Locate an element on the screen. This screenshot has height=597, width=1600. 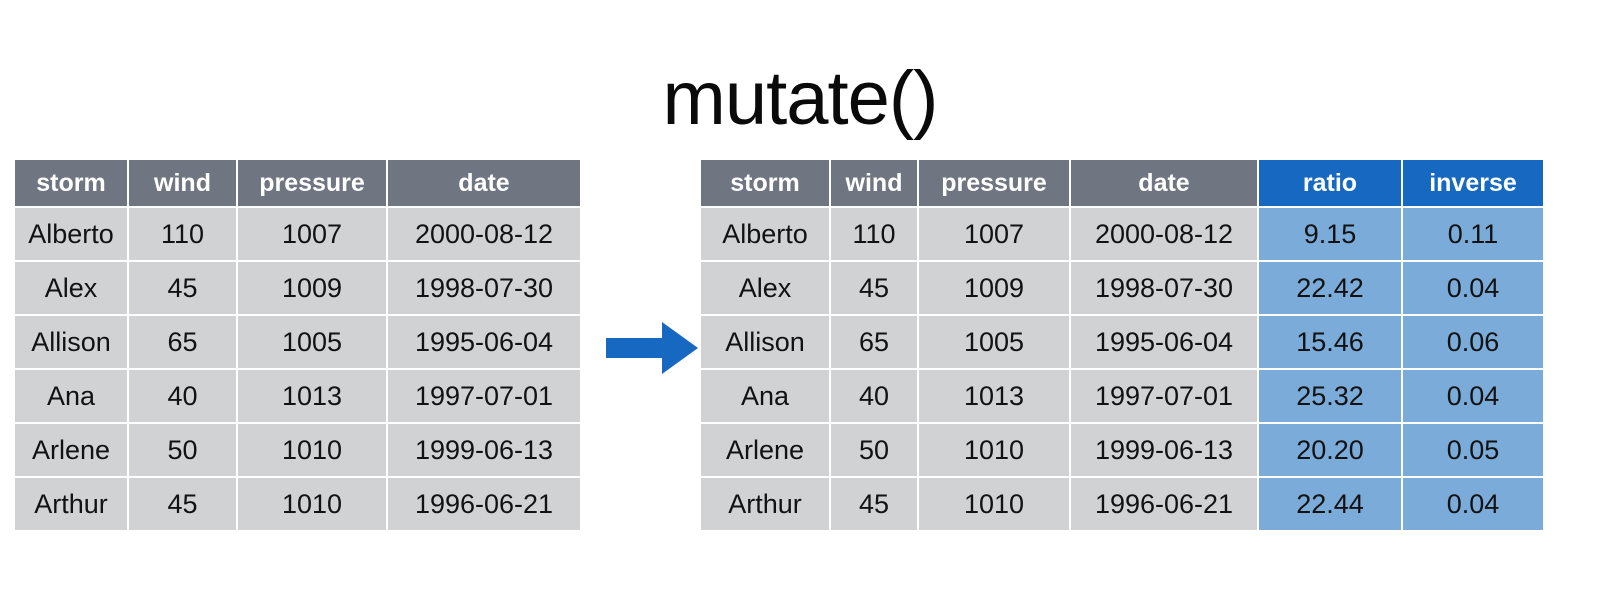
header-row: storm wind pressure date is located at coordinates (297, 183).